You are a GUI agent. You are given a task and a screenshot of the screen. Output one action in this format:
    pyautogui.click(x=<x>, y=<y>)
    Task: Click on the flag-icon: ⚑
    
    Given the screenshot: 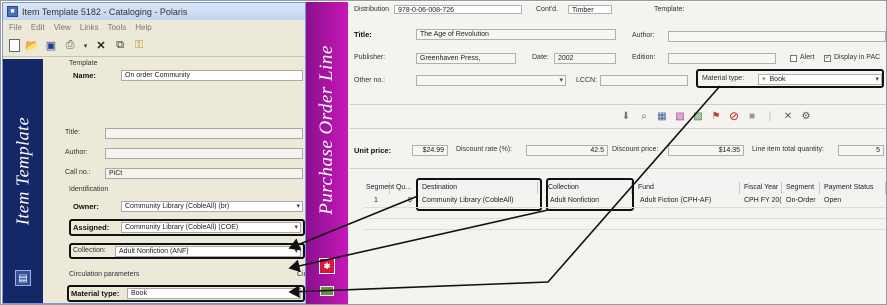 What is the action you would take?
    pyautogui.click(x=716, y=116)
    